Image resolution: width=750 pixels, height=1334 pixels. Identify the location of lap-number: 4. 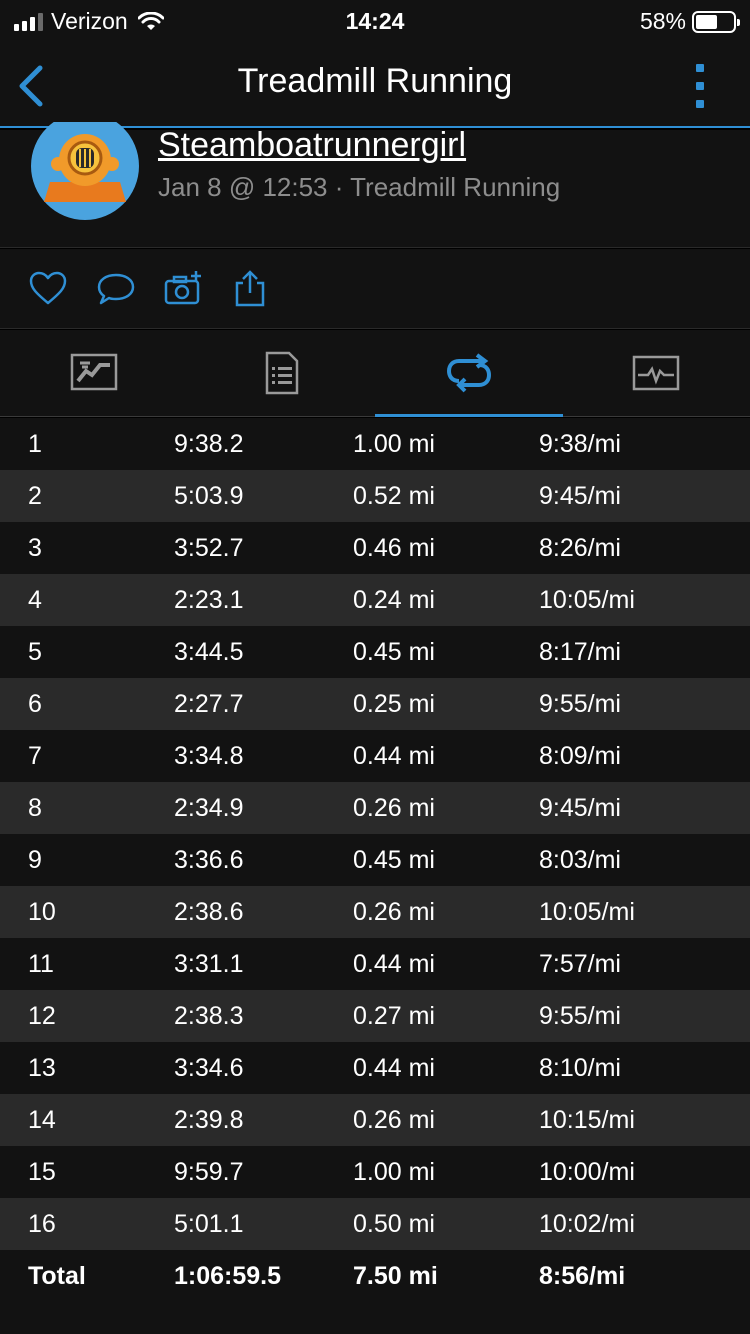
(35, 599).